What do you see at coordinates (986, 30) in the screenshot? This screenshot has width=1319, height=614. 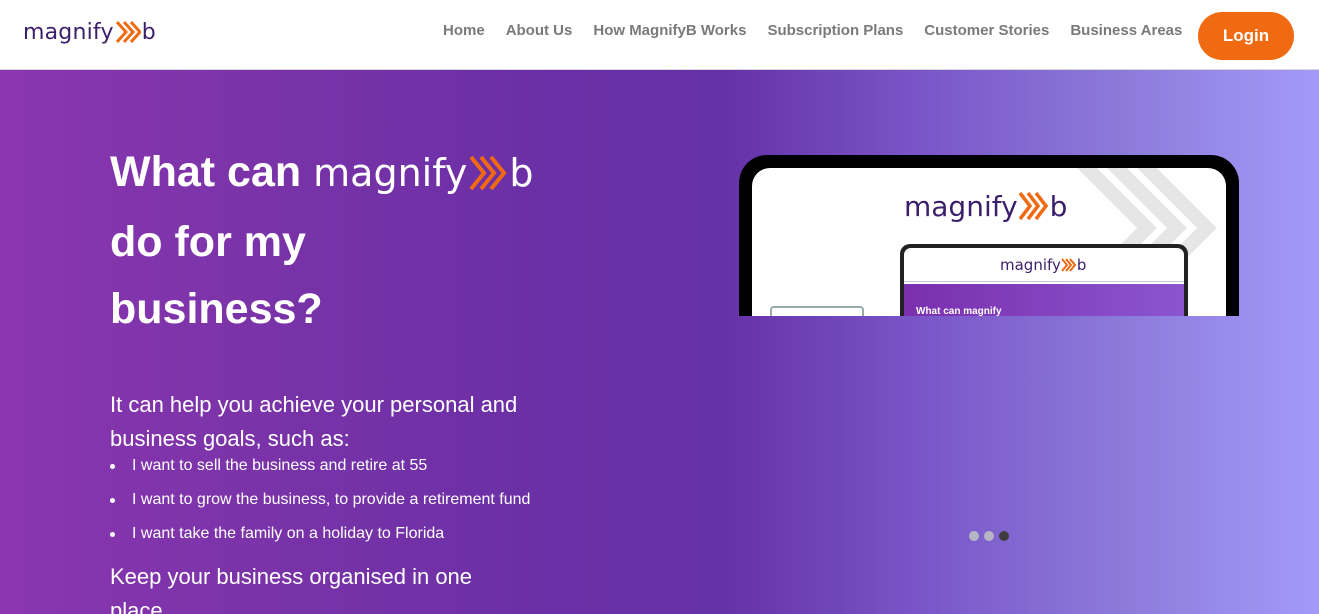 I see `nav-customer-stories: Customer Stories` at bounding box center [986, 30].